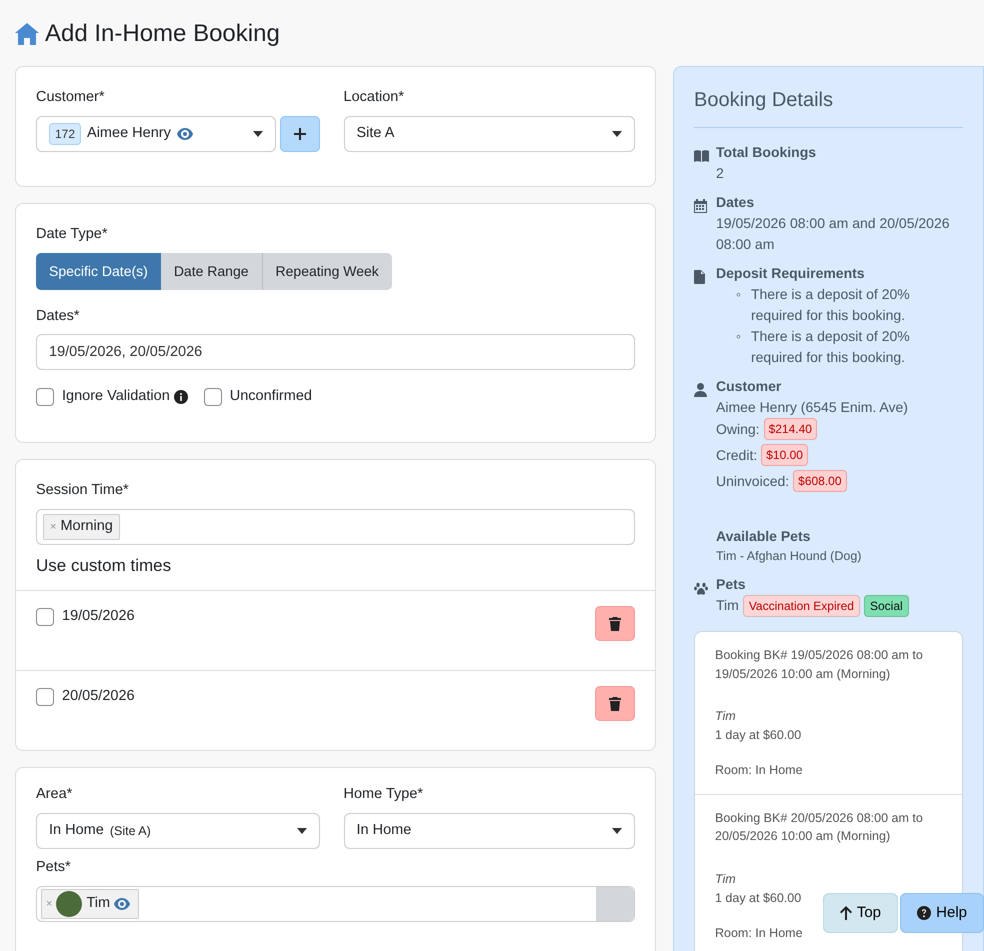 This screenshot has height=951, width=984. What do you see at coordinates (699, 277) in the screenshot?
I see `document-icon` at bounding box center [699, 277].